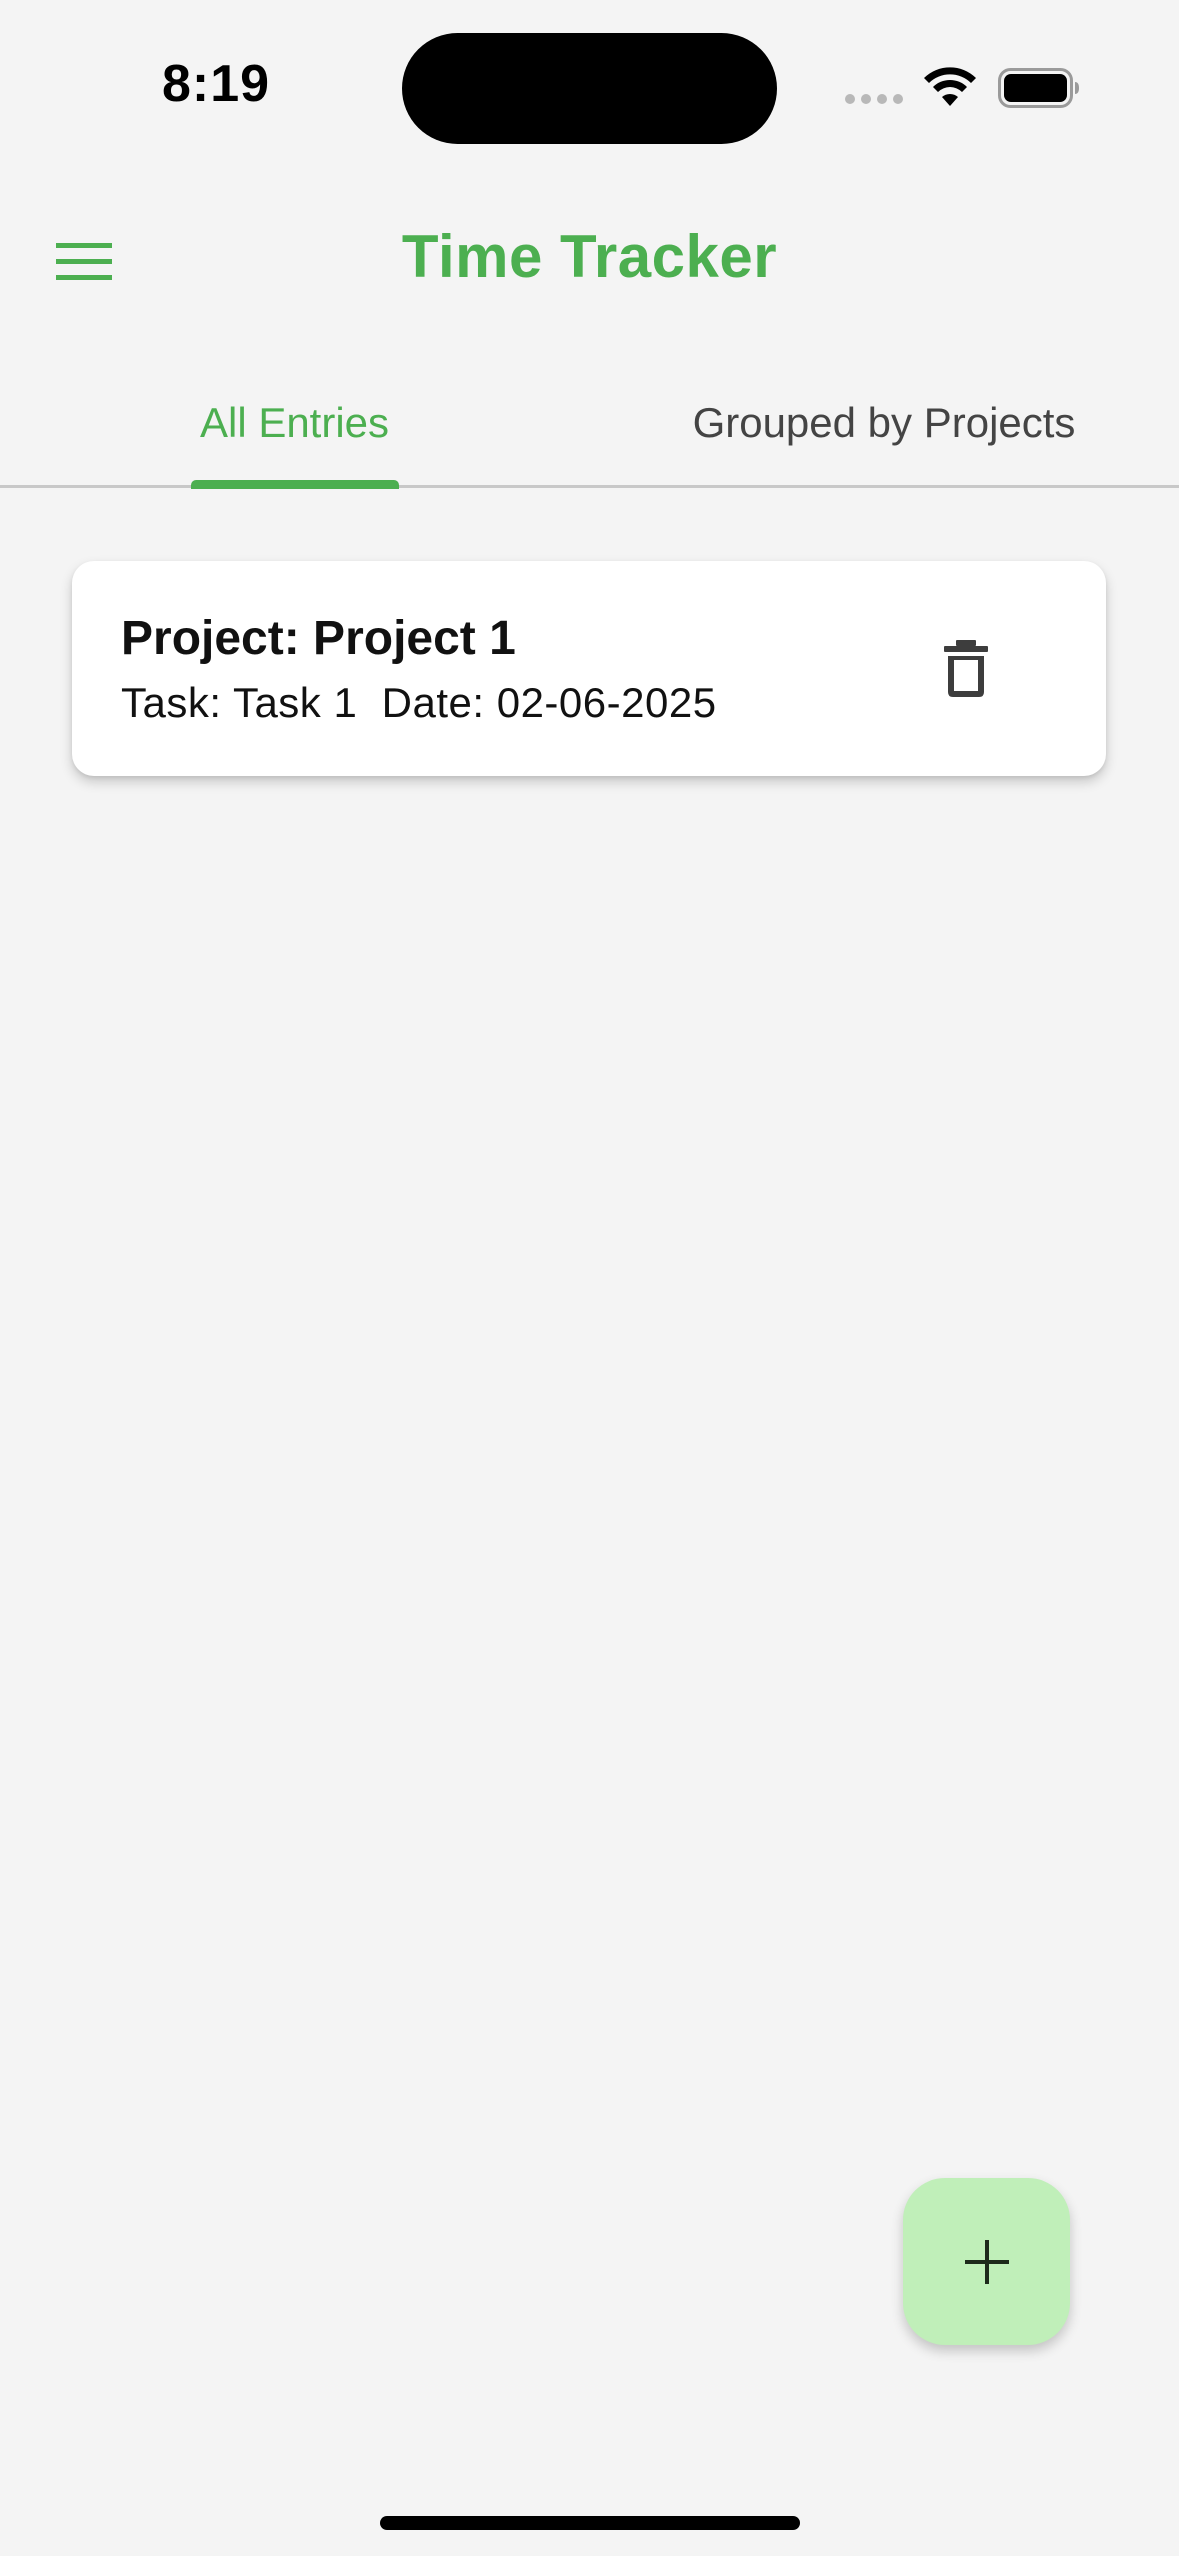 Image resolution: width=1179 pixels, height=2556 pixels. I want to click on tab-bar: All Entries Grouped by Projects, so click(589, 424).